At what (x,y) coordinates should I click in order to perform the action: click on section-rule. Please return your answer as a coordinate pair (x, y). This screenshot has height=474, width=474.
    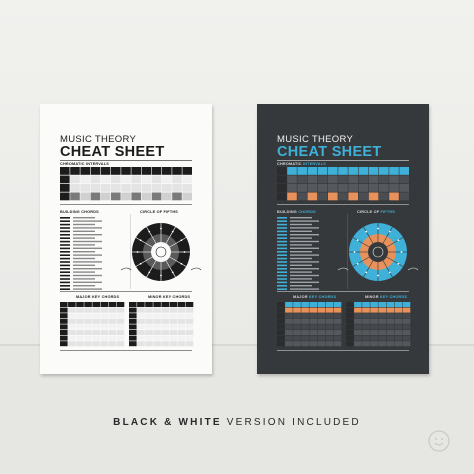
    Looking at the image, I should click on (126, 291).